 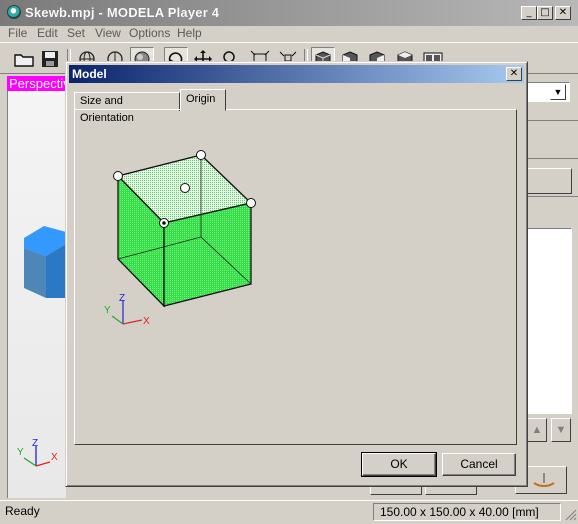 What do you see at coordinates (189, 33) in the screenshot?
I see `menu-help: Help` at bounding box center [189, 33].